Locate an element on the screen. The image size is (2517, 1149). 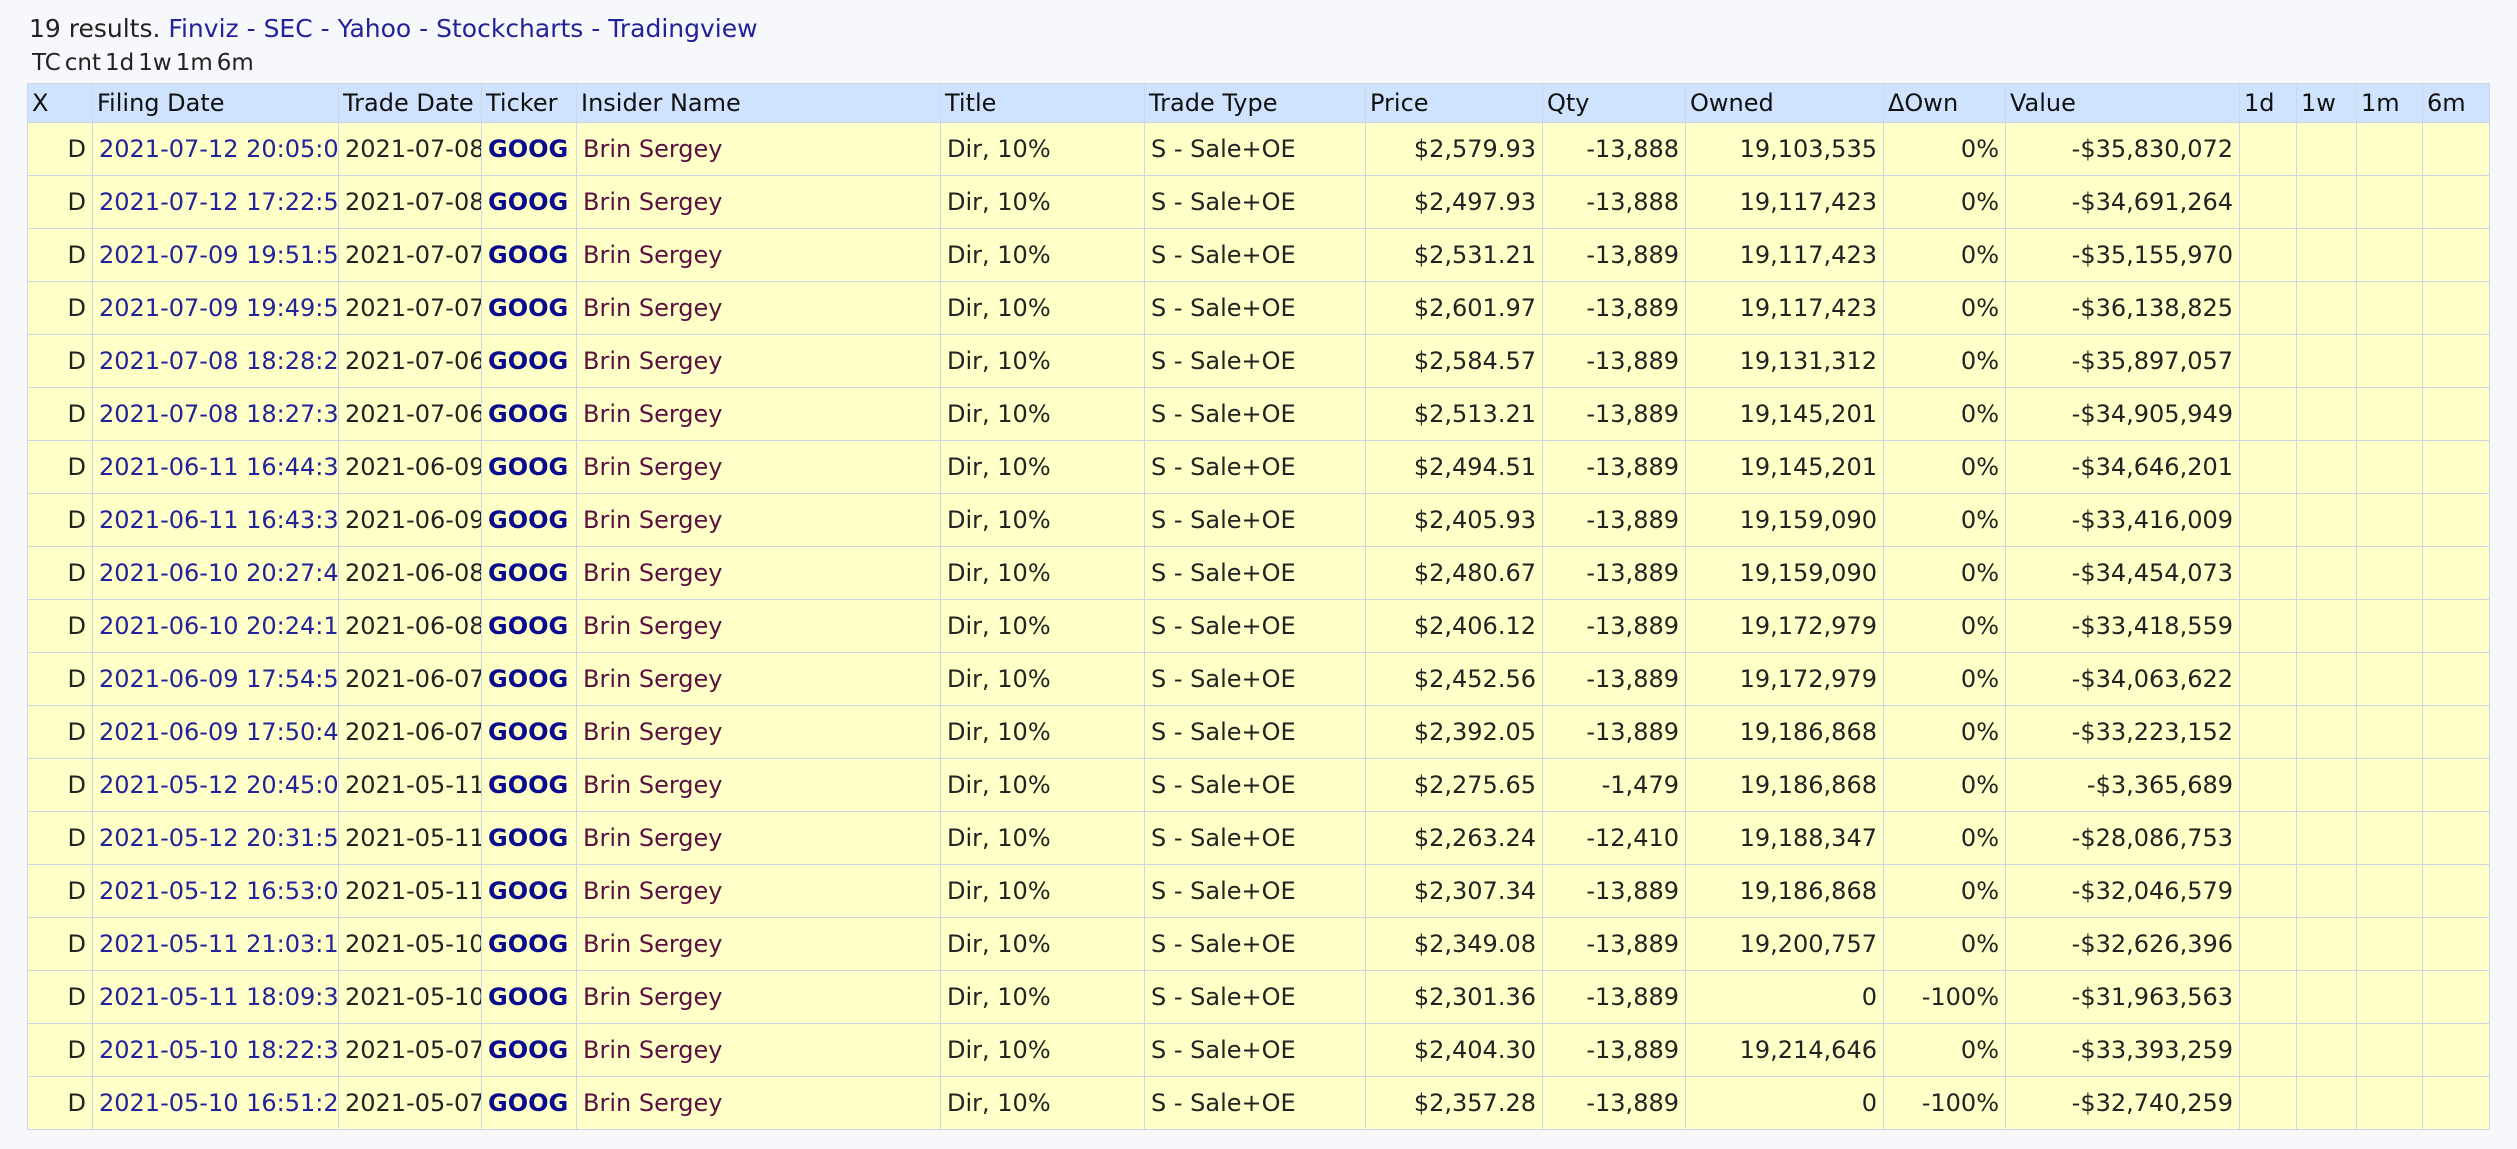
filing-link: 2021-07-12 17:22:57 is located at coordinates (218, 202).